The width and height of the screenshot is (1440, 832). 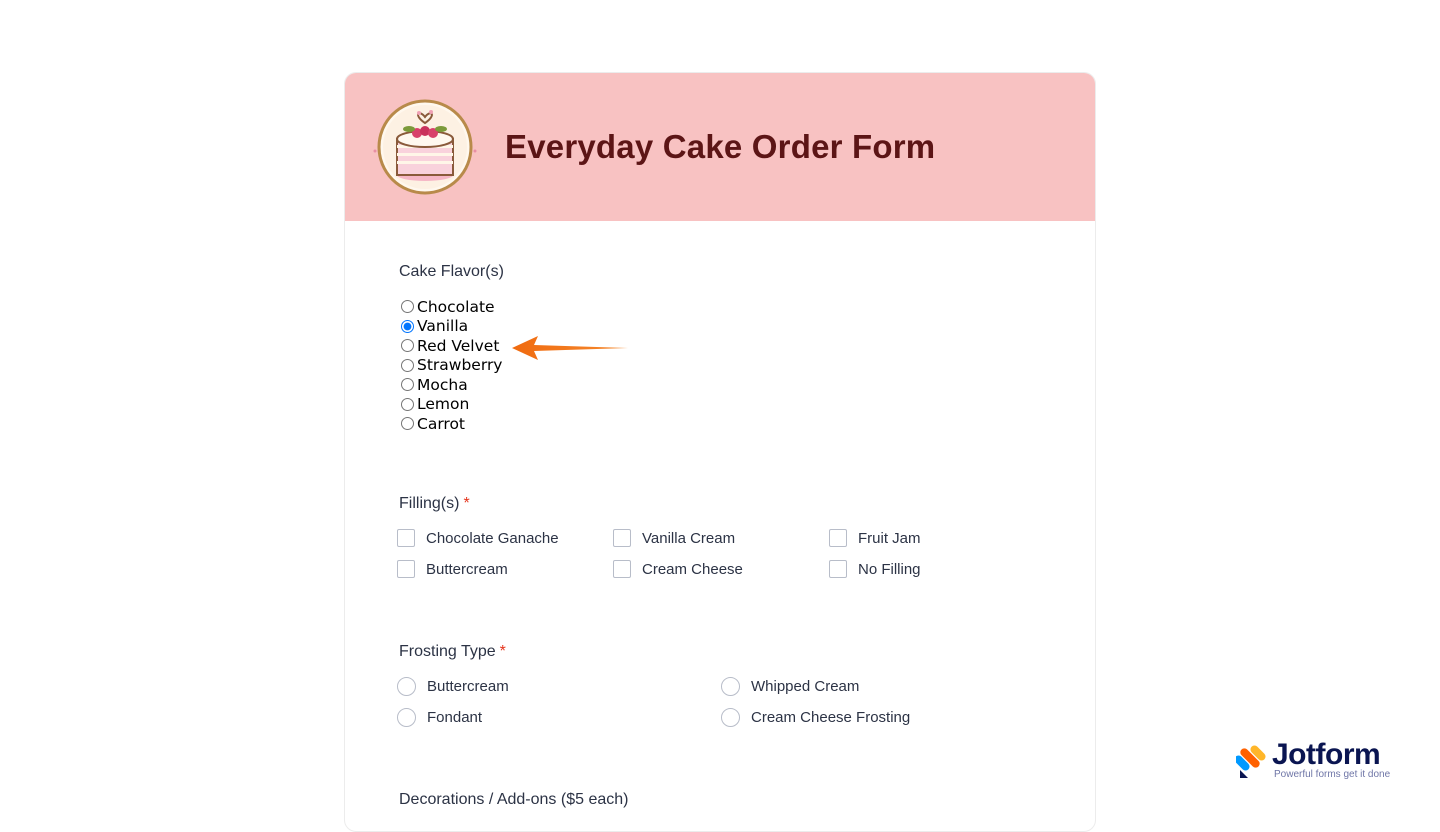 What do you see at coordinates (514, 799) in the screenshot?
I see `decorations-label: Decorations / Add-ons ($5 each)` at bounding box center [514, 799].